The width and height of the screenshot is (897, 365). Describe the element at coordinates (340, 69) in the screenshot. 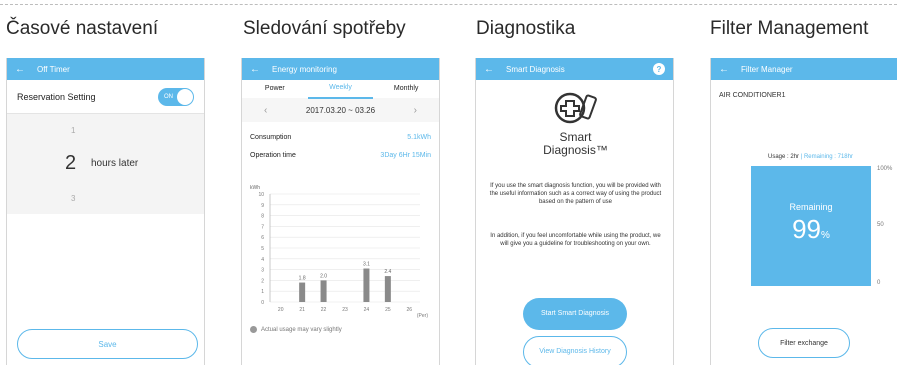

I see `app-bar: ← Energy monitoring` at that location.